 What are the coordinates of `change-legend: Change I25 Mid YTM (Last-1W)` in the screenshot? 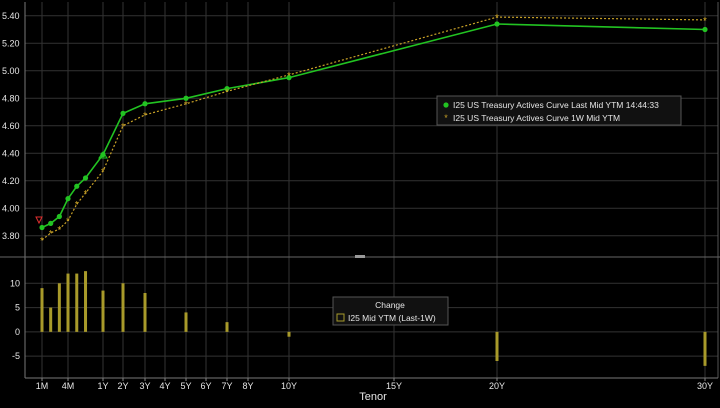 It's located at (390, 311).